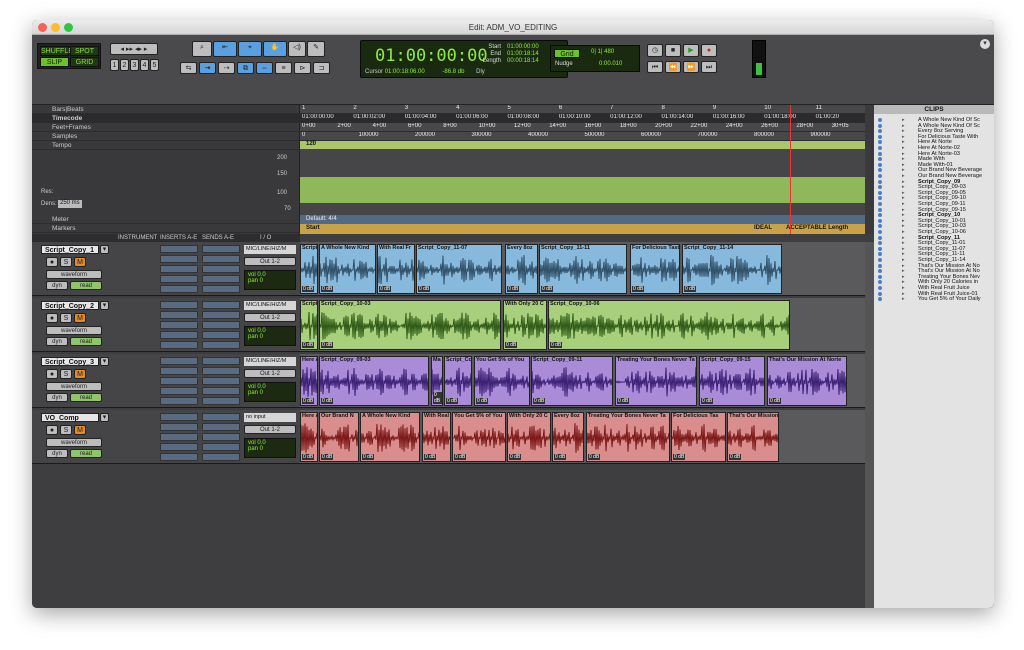 The image size is (1024, 650). Describe the element at coordinates (582, 109) in the screenshot. I see `bars-ruler-track: 1 2 3 4 5 6 7 8 9 10 11` at that location.